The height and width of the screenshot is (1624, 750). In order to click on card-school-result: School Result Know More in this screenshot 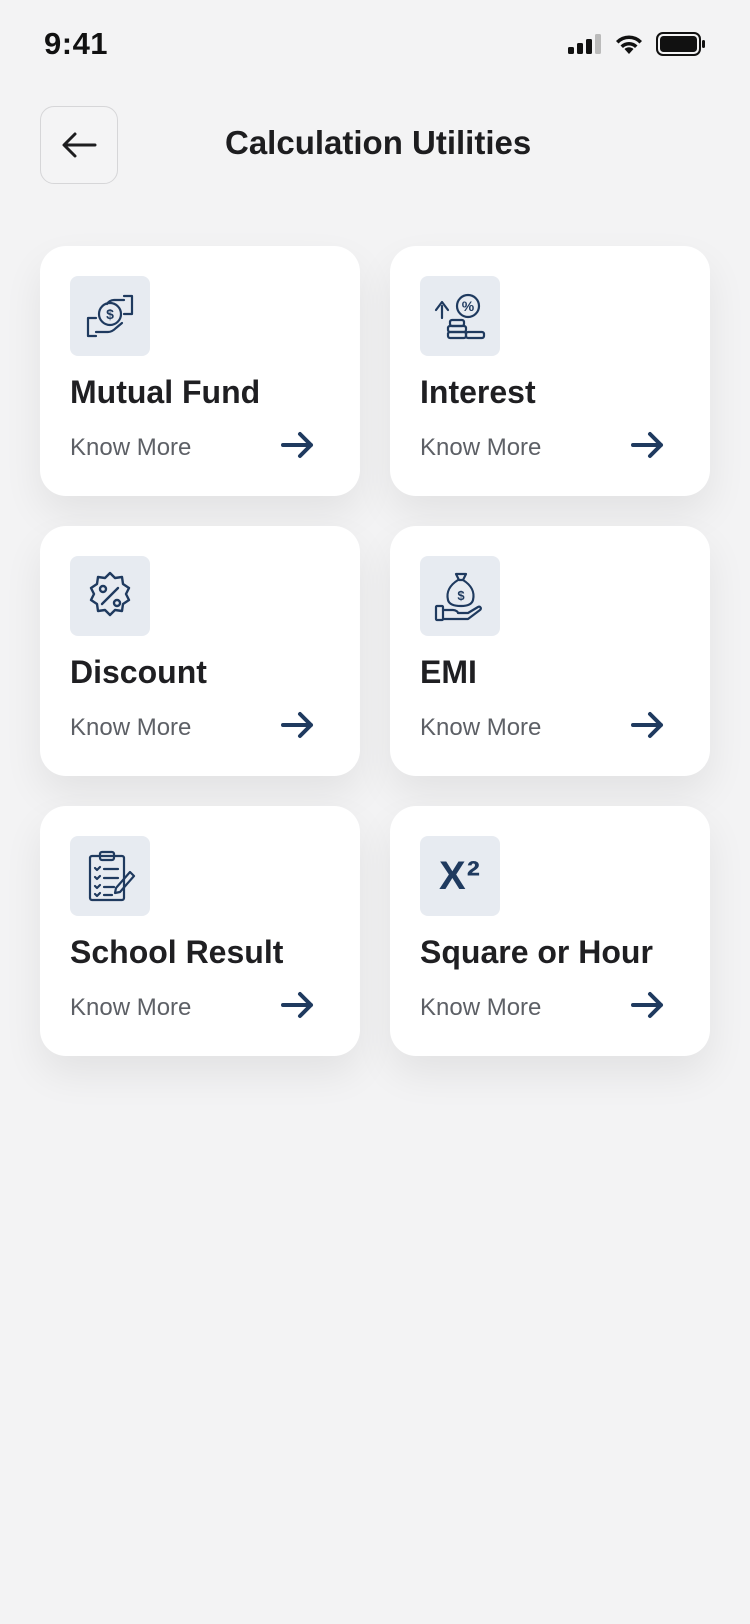, I will do `click(200, 931)`.